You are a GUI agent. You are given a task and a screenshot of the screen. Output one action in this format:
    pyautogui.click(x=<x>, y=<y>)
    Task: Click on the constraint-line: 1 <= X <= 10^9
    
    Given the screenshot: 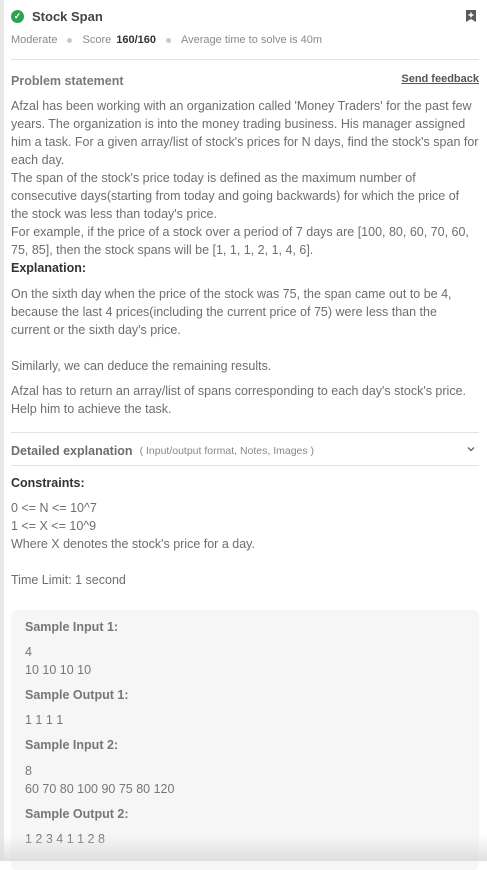 What is the action you would take?
    pyautogui.click(x=54, y=526)
    